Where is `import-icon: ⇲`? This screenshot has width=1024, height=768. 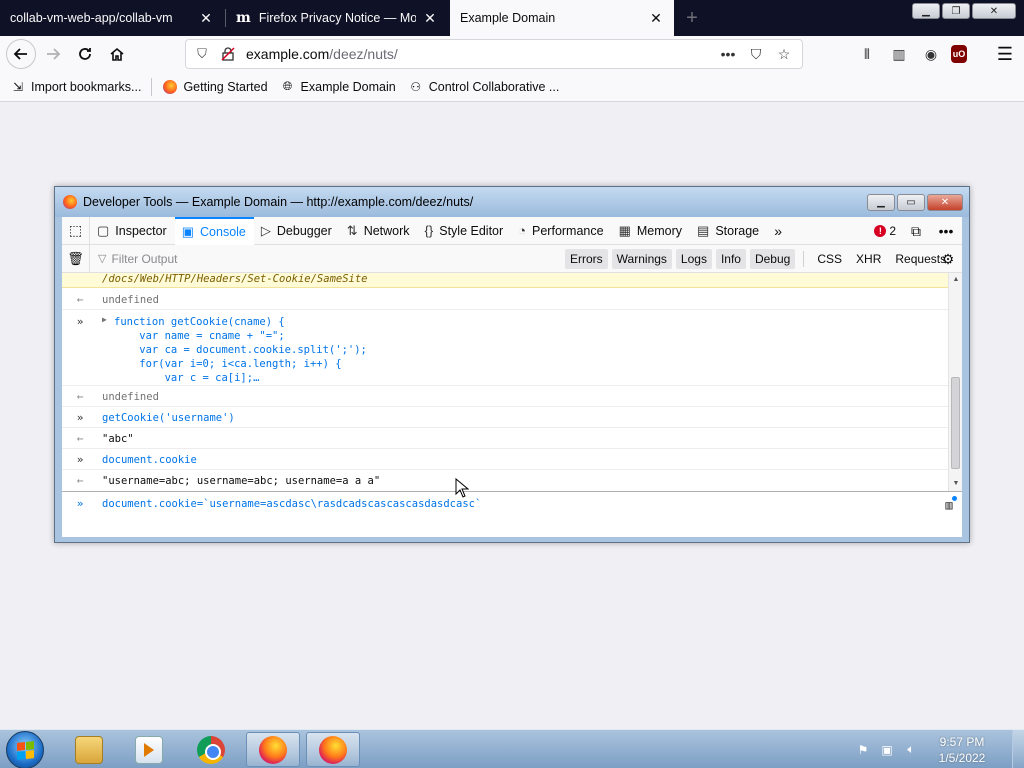
import-icon: ⇲ is located at coordinates (18, 86).